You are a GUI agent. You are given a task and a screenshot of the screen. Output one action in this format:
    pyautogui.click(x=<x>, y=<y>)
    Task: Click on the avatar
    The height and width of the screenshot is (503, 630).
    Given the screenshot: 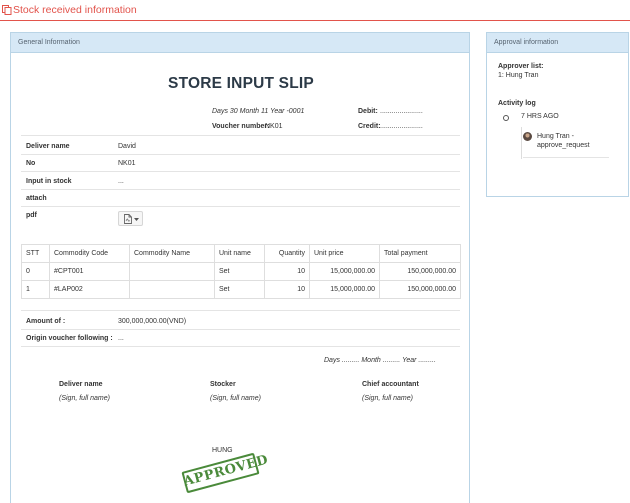 What is the action you would take?
    pyautogui.click(x=527, y=136)
    